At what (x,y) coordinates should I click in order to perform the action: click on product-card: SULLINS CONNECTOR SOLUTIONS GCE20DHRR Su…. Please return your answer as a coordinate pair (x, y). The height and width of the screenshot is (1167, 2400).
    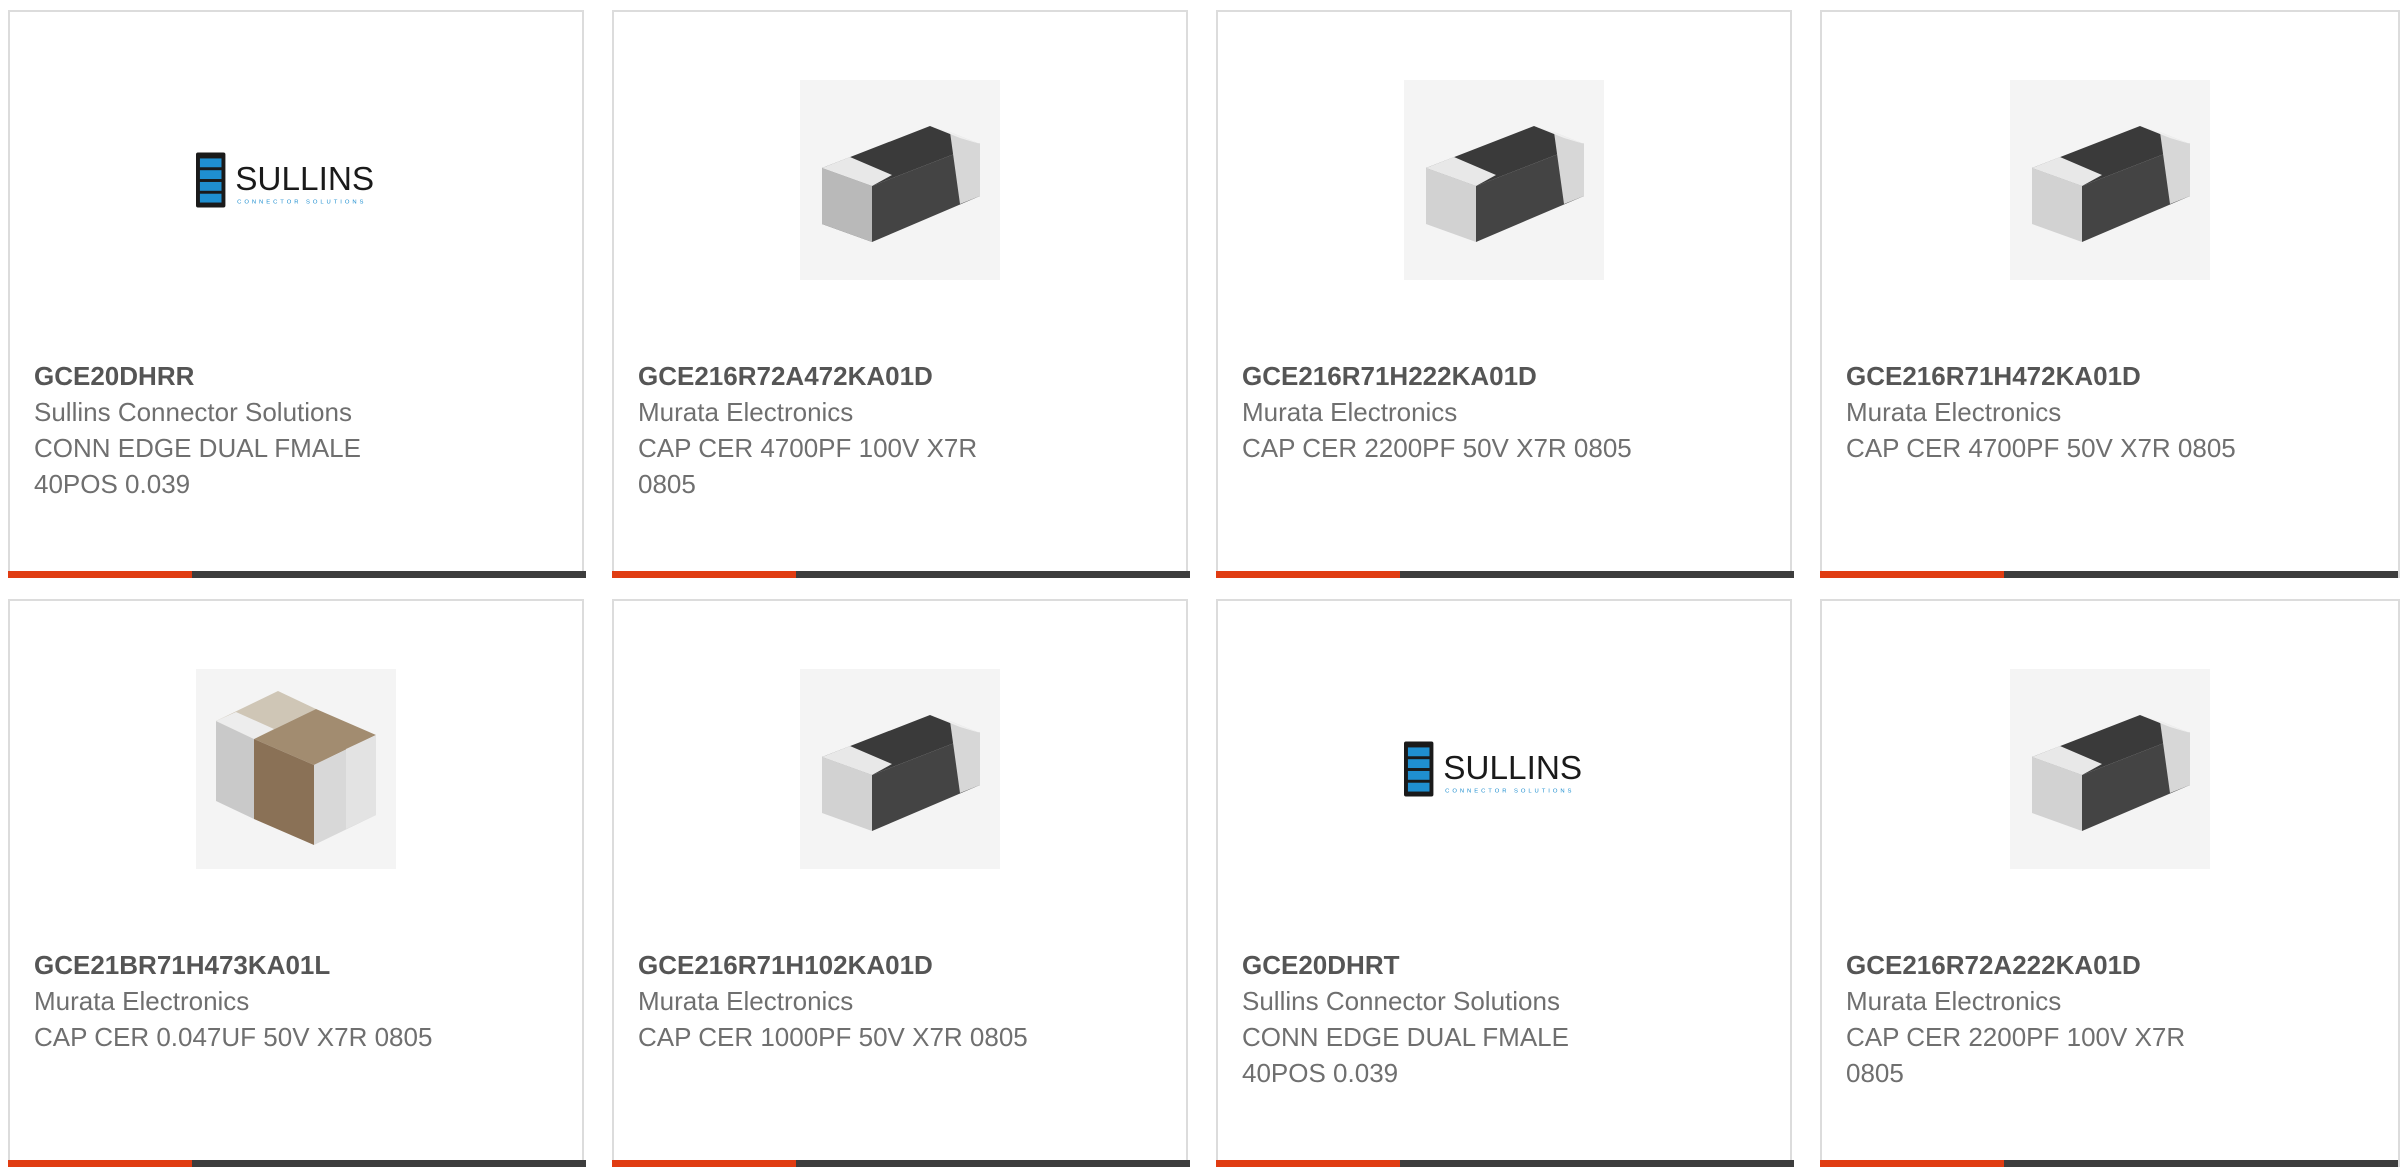
    Looking at the image, I should click on (297, 294).